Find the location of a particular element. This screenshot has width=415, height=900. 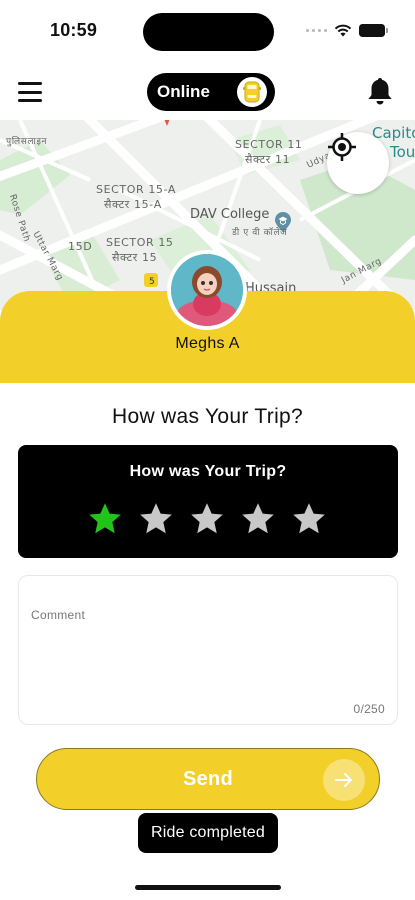

map-label-capitol: Capitol is located at coordinates (393, 133).